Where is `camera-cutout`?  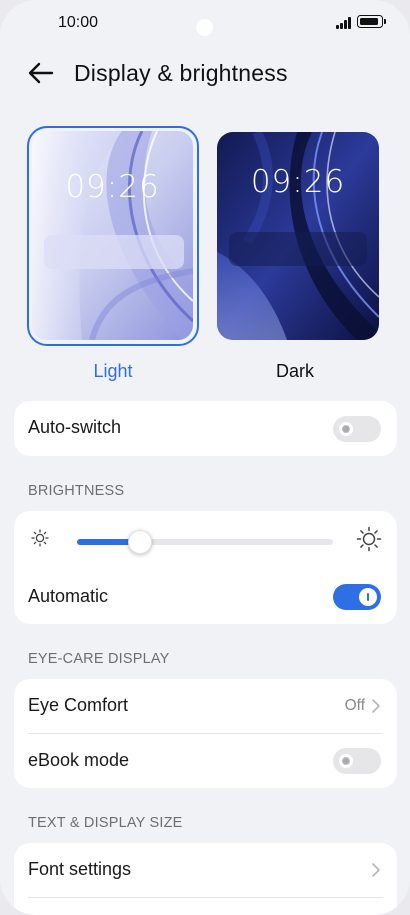 camera-cutout is located at coordinates (204, 27).